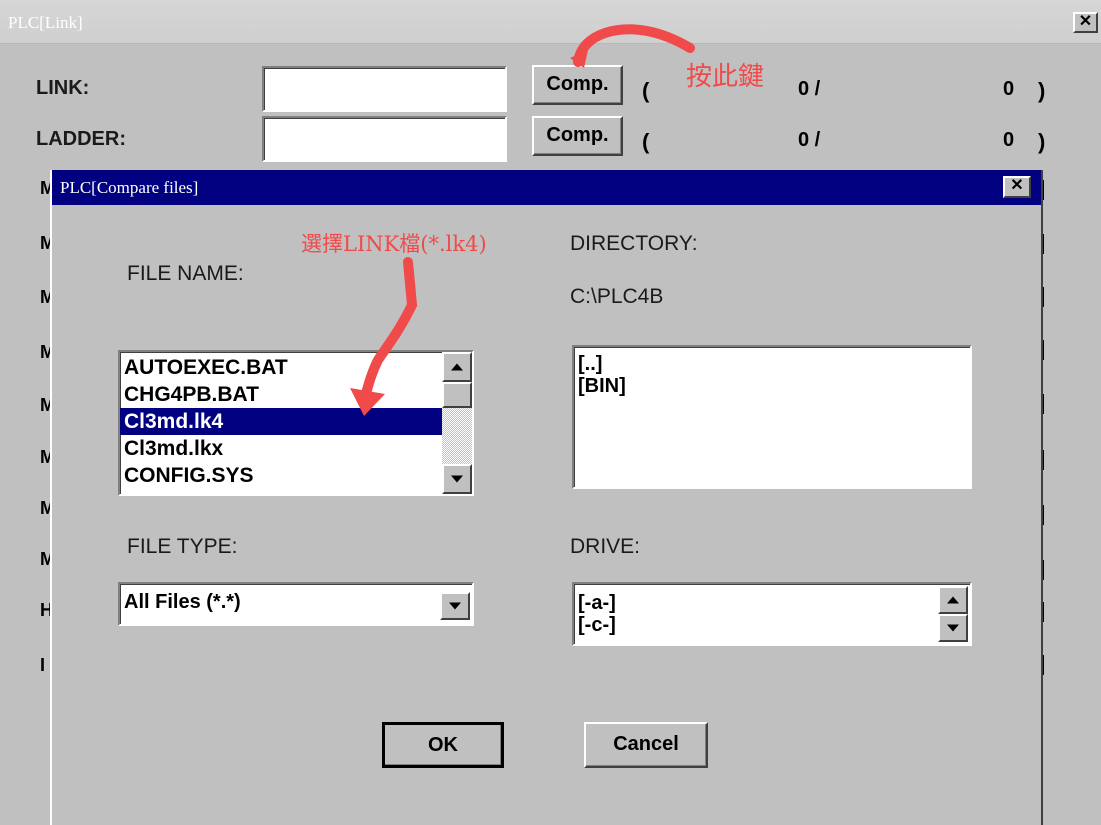  I want to click on annotation-arrows, so click(522, 220).